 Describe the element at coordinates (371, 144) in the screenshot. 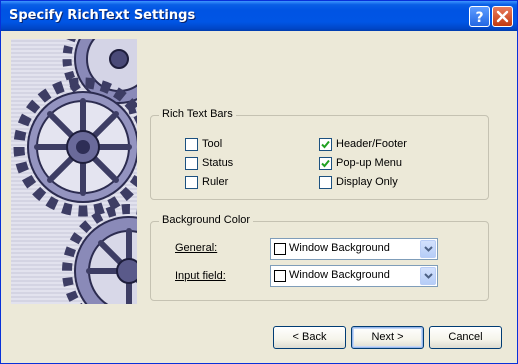

I see `header-footer-checkbox-label: Header/Footer` at that location.